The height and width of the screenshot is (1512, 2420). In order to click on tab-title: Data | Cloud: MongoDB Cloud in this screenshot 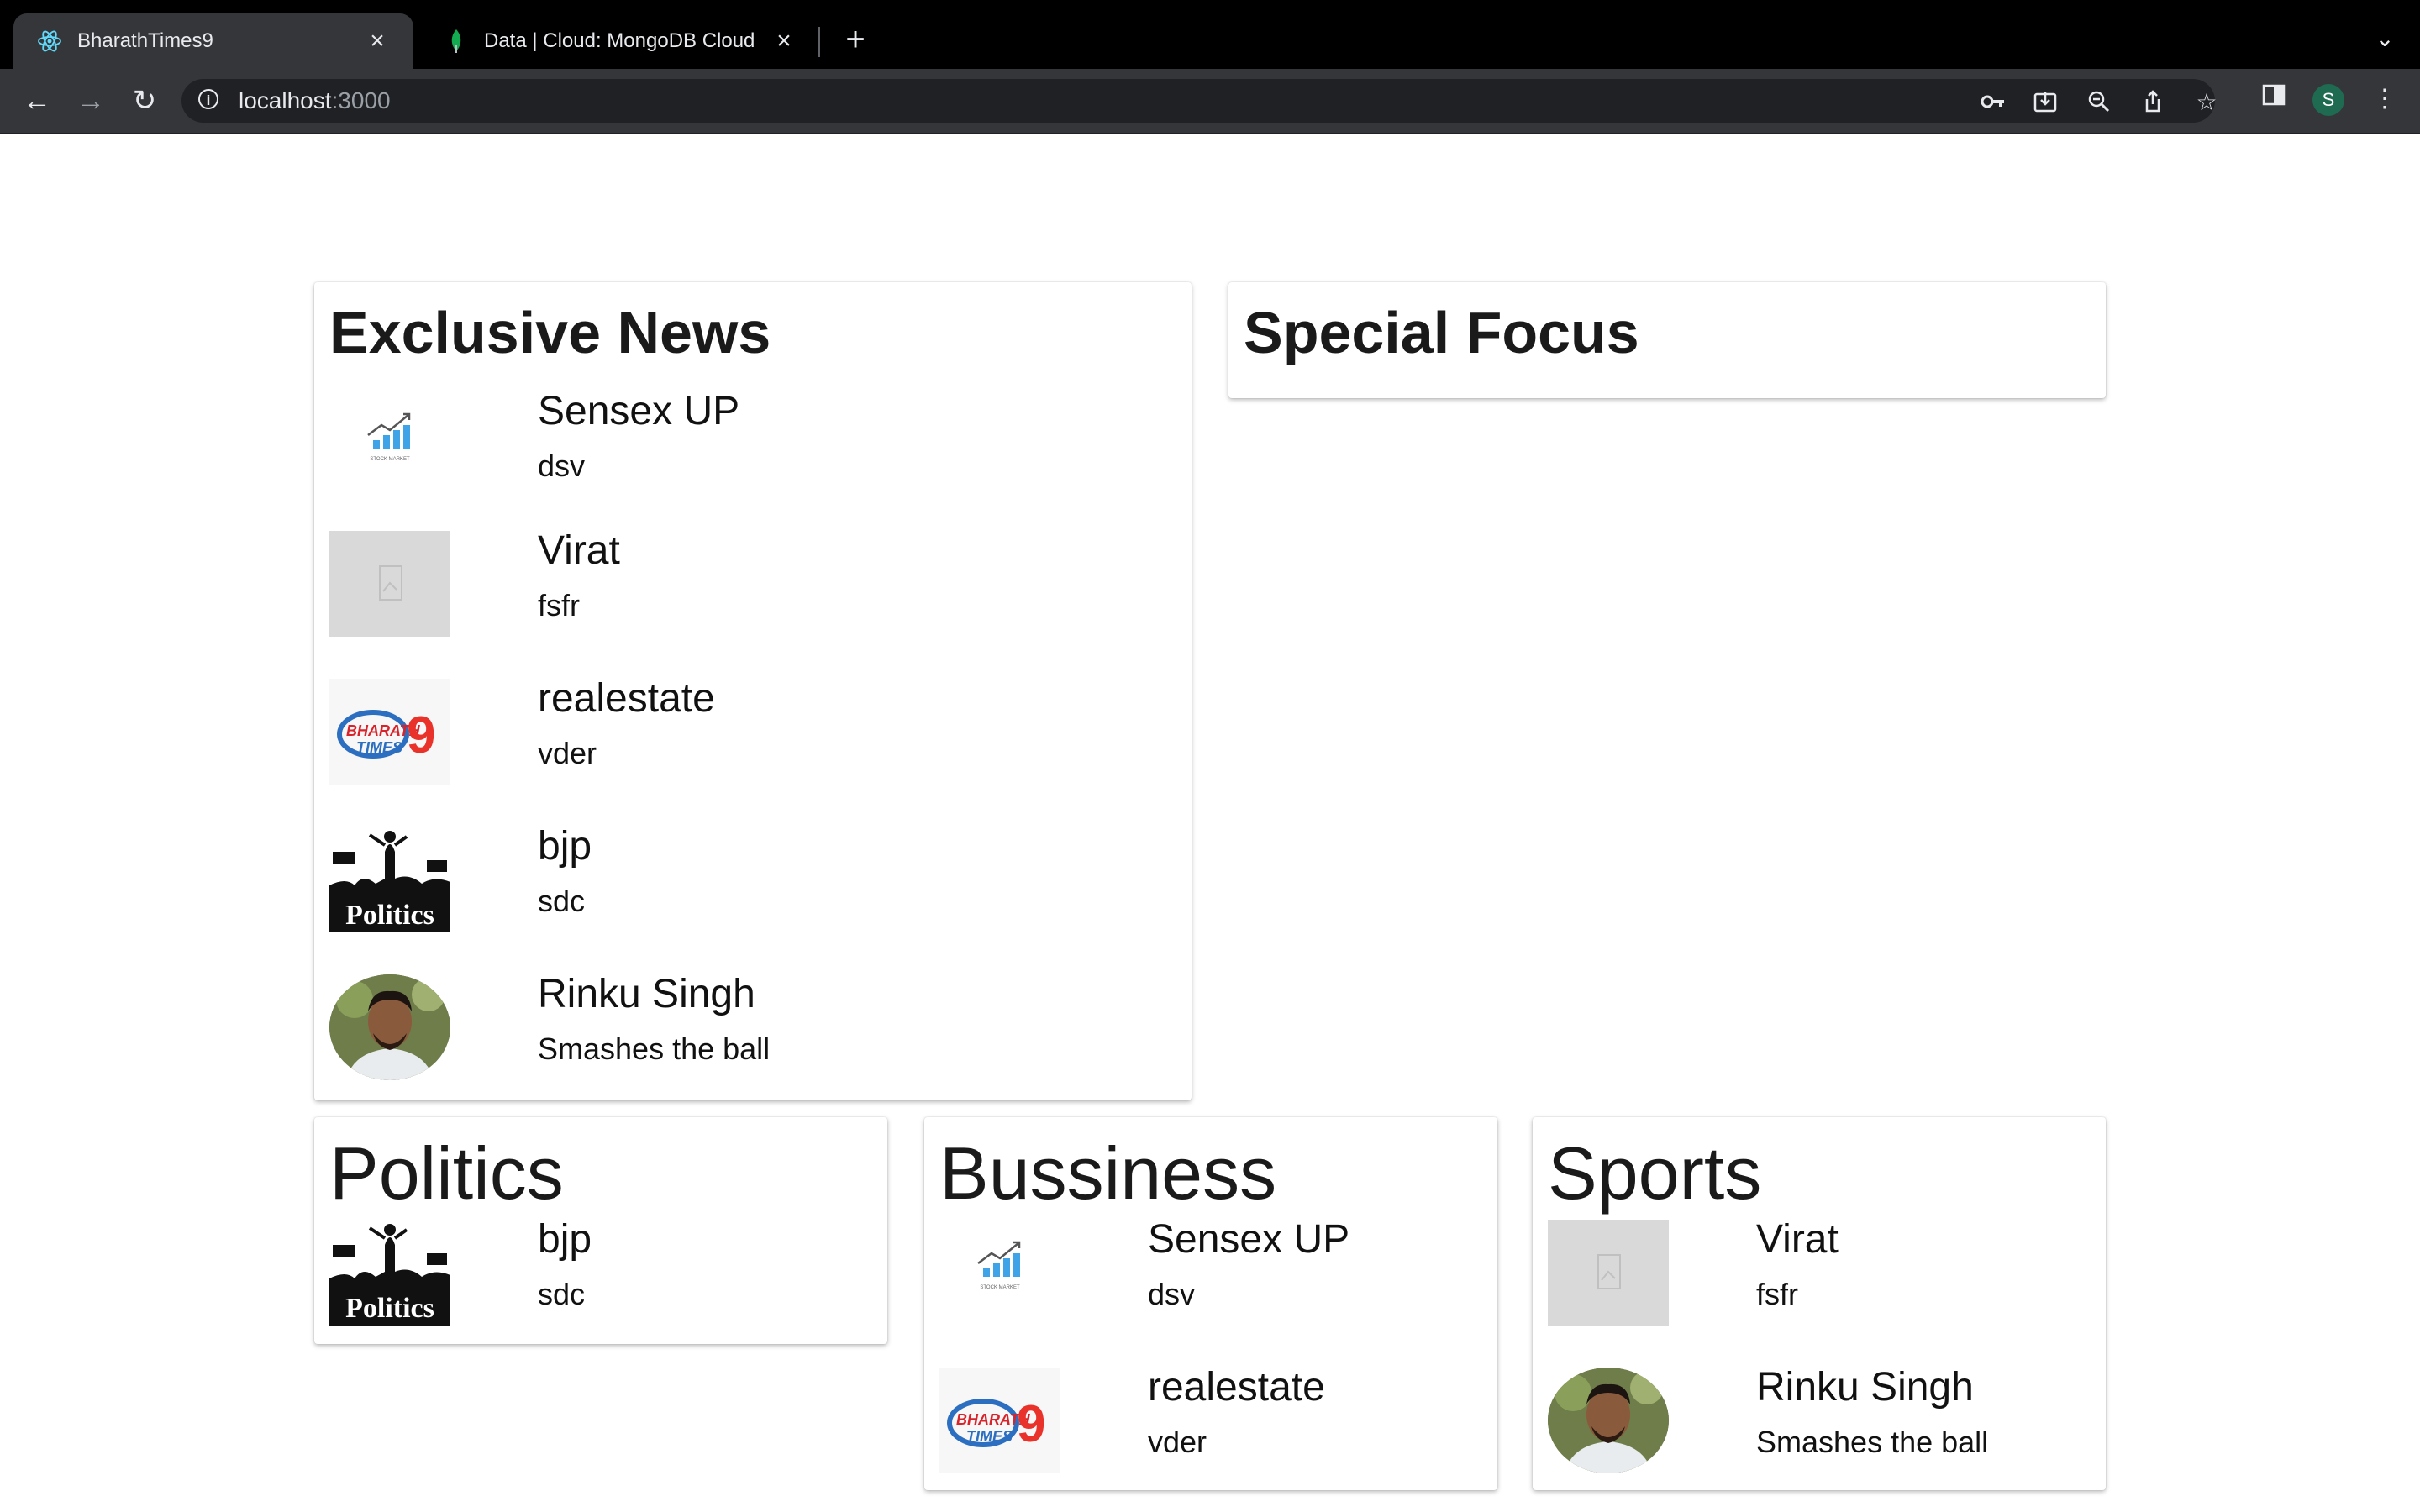, I will do `click(619, 40)`.